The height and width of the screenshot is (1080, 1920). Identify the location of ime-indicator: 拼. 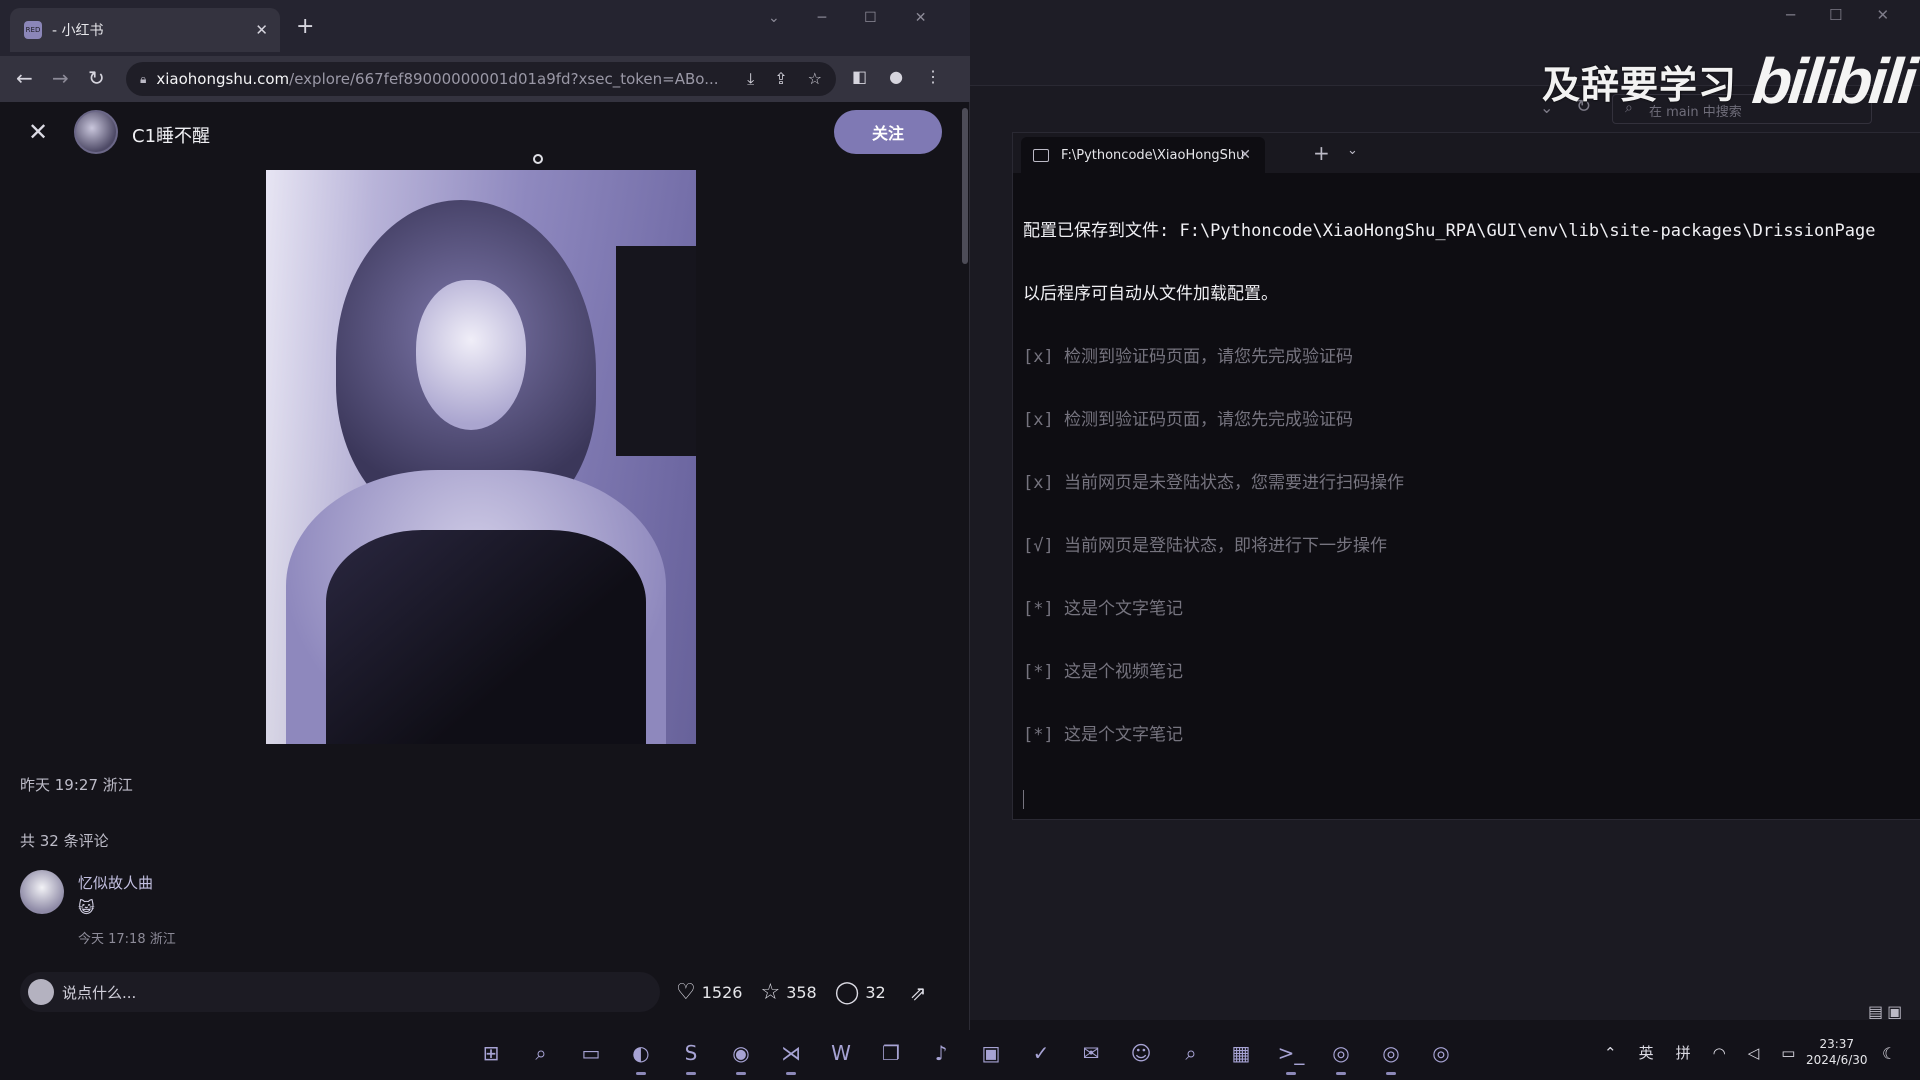
(1683, 1052).